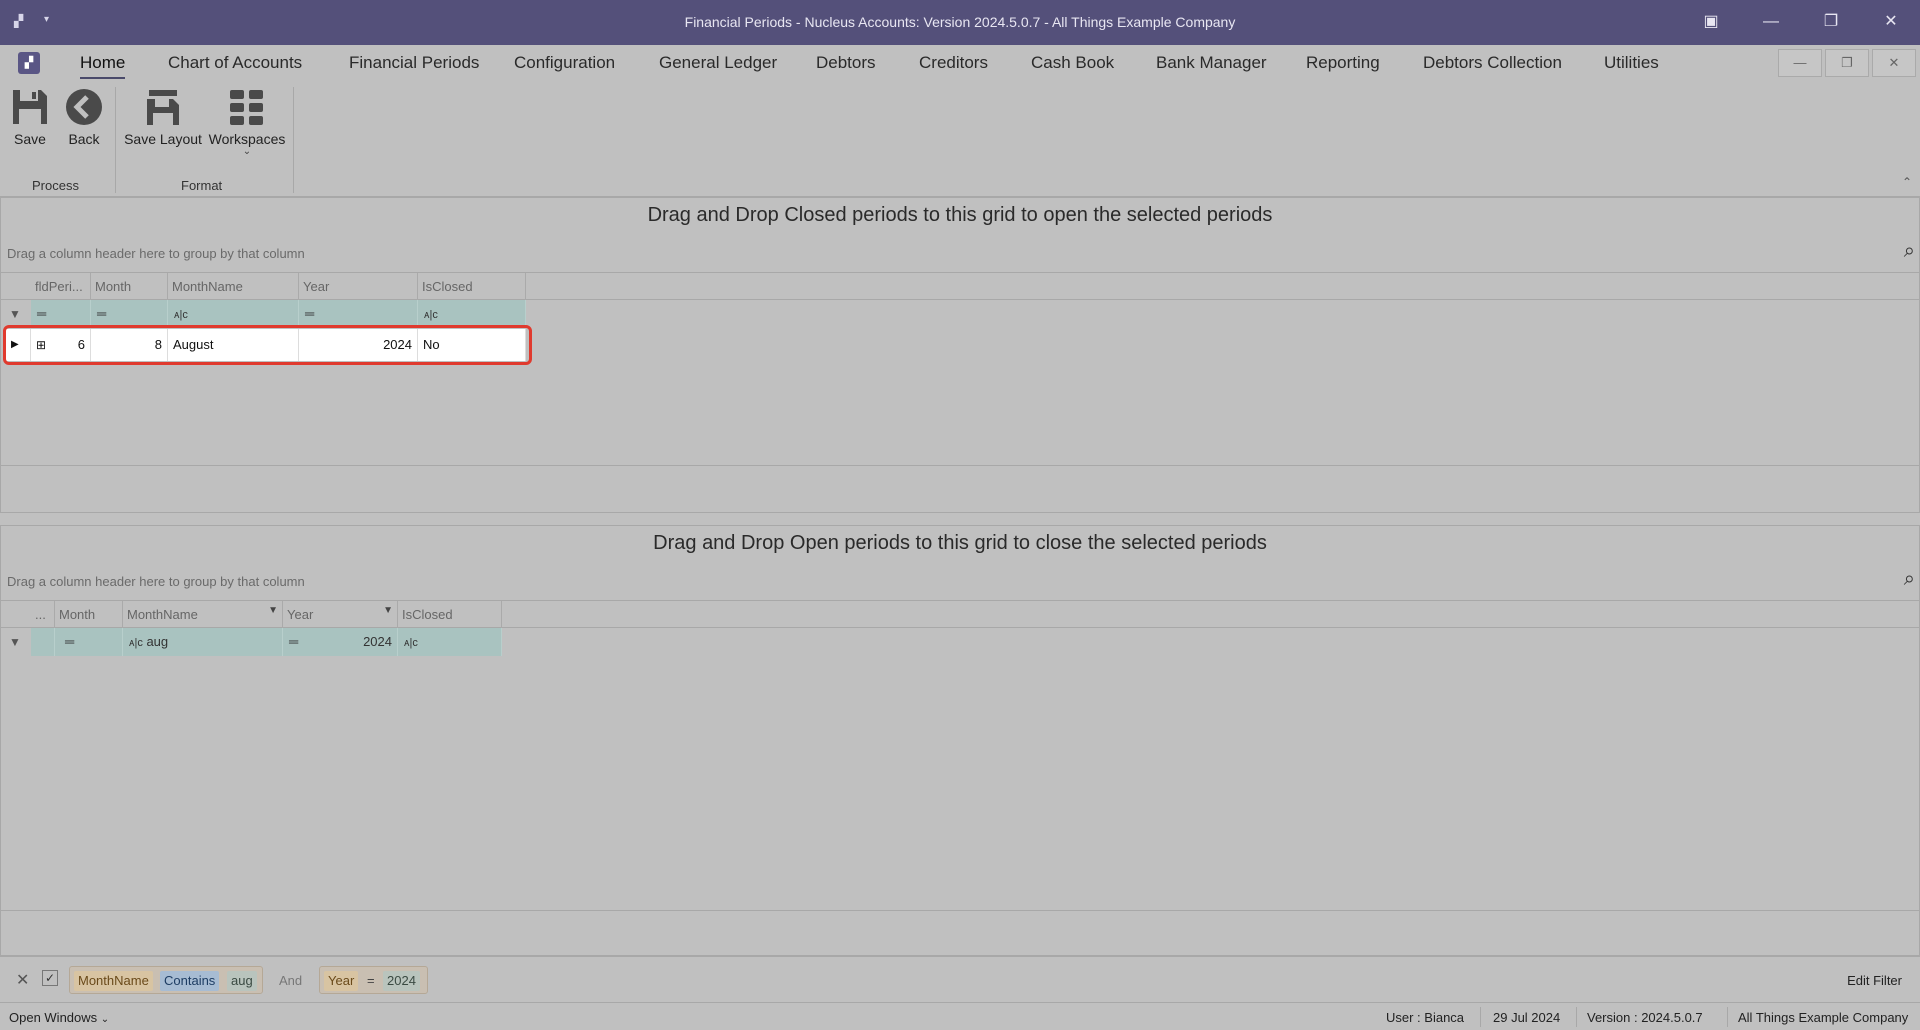 The image size is (1920, 1030). Describe the element at coordinates (163, 107) in the screenshot. I see `save-layout-icon` at that location.